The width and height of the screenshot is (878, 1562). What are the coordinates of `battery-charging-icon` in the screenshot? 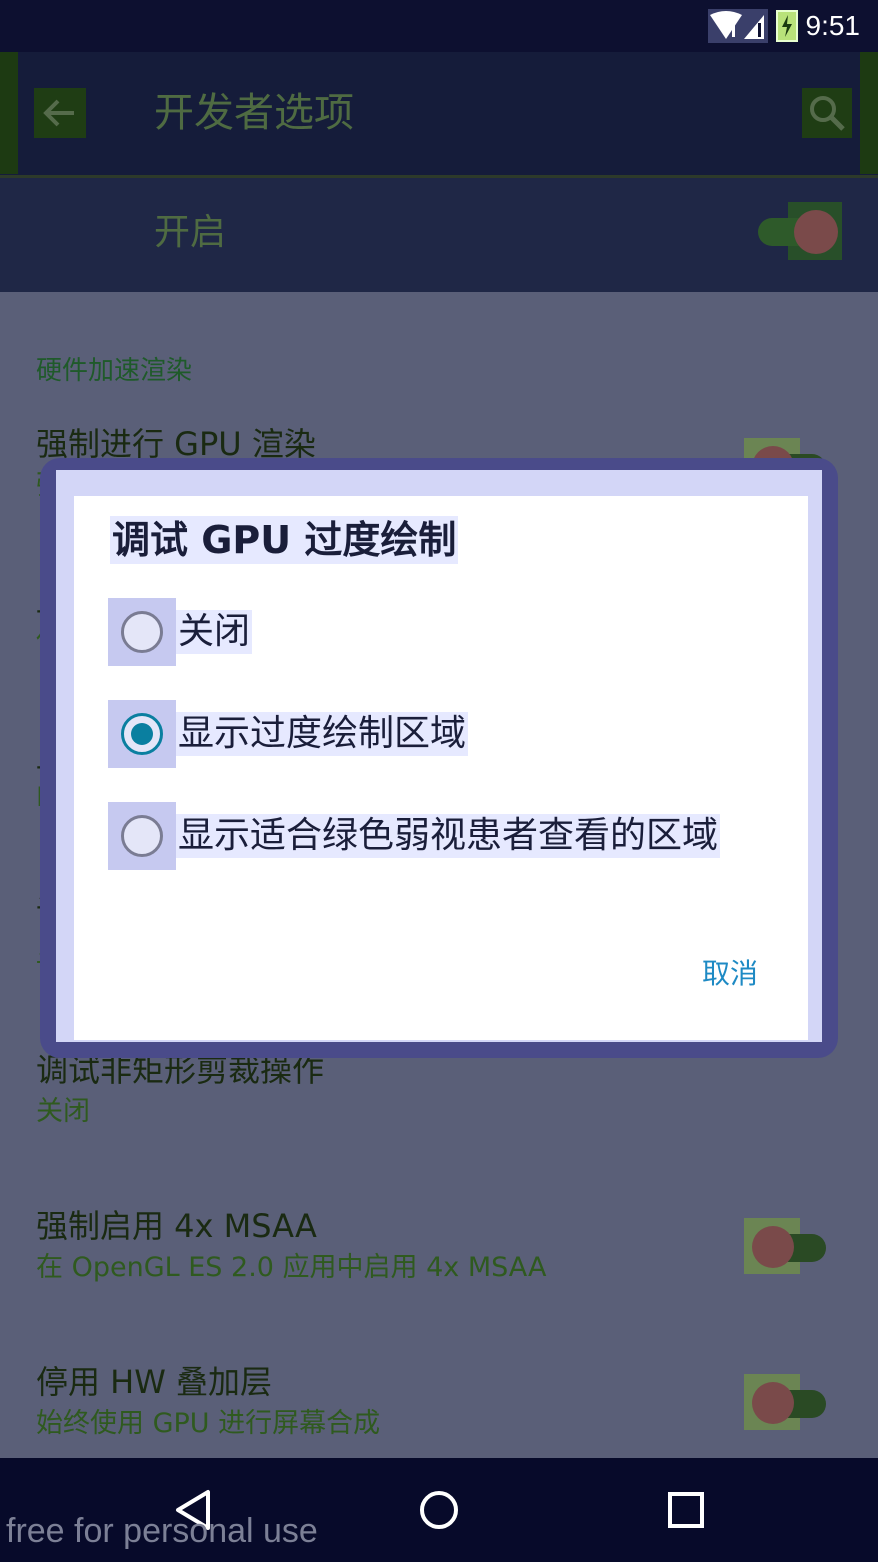 It's located at (786, 26).